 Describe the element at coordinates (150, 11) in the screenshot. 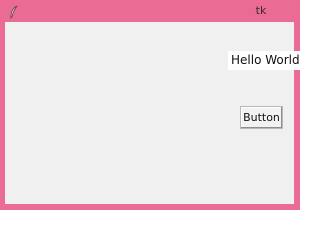

I see `title-bar: tk` at that location.